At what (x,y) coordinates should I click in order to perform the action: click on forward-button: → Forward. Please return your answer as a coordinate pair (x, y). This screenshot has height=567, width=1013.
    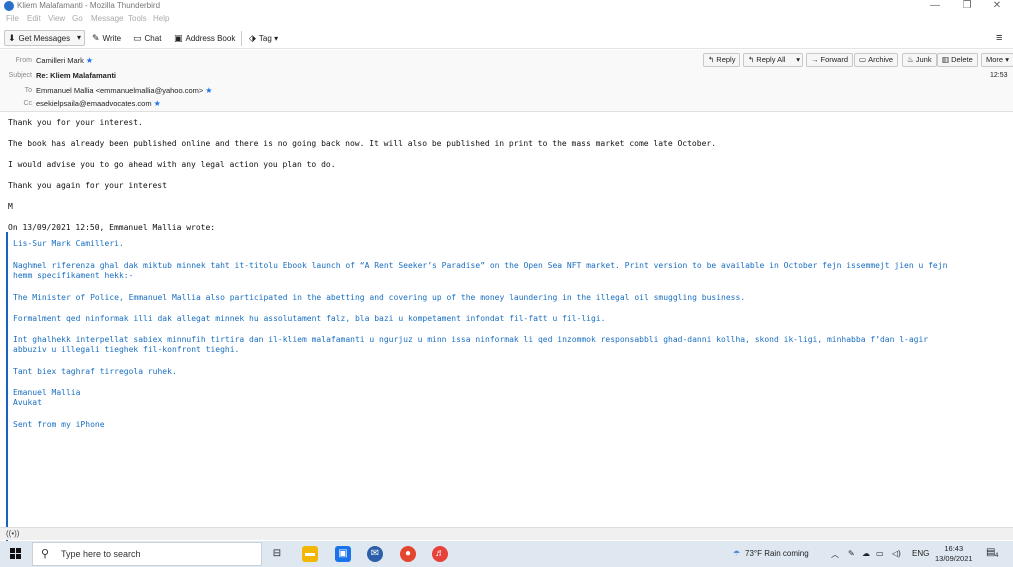
    Looking at the image, I should click on (830, 60).